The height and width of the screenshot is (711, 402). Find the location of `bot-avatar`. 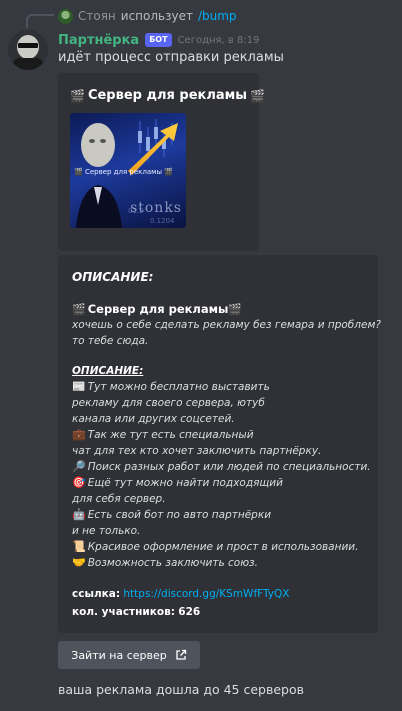

bot-avatar is located at coordinates (28, 50).